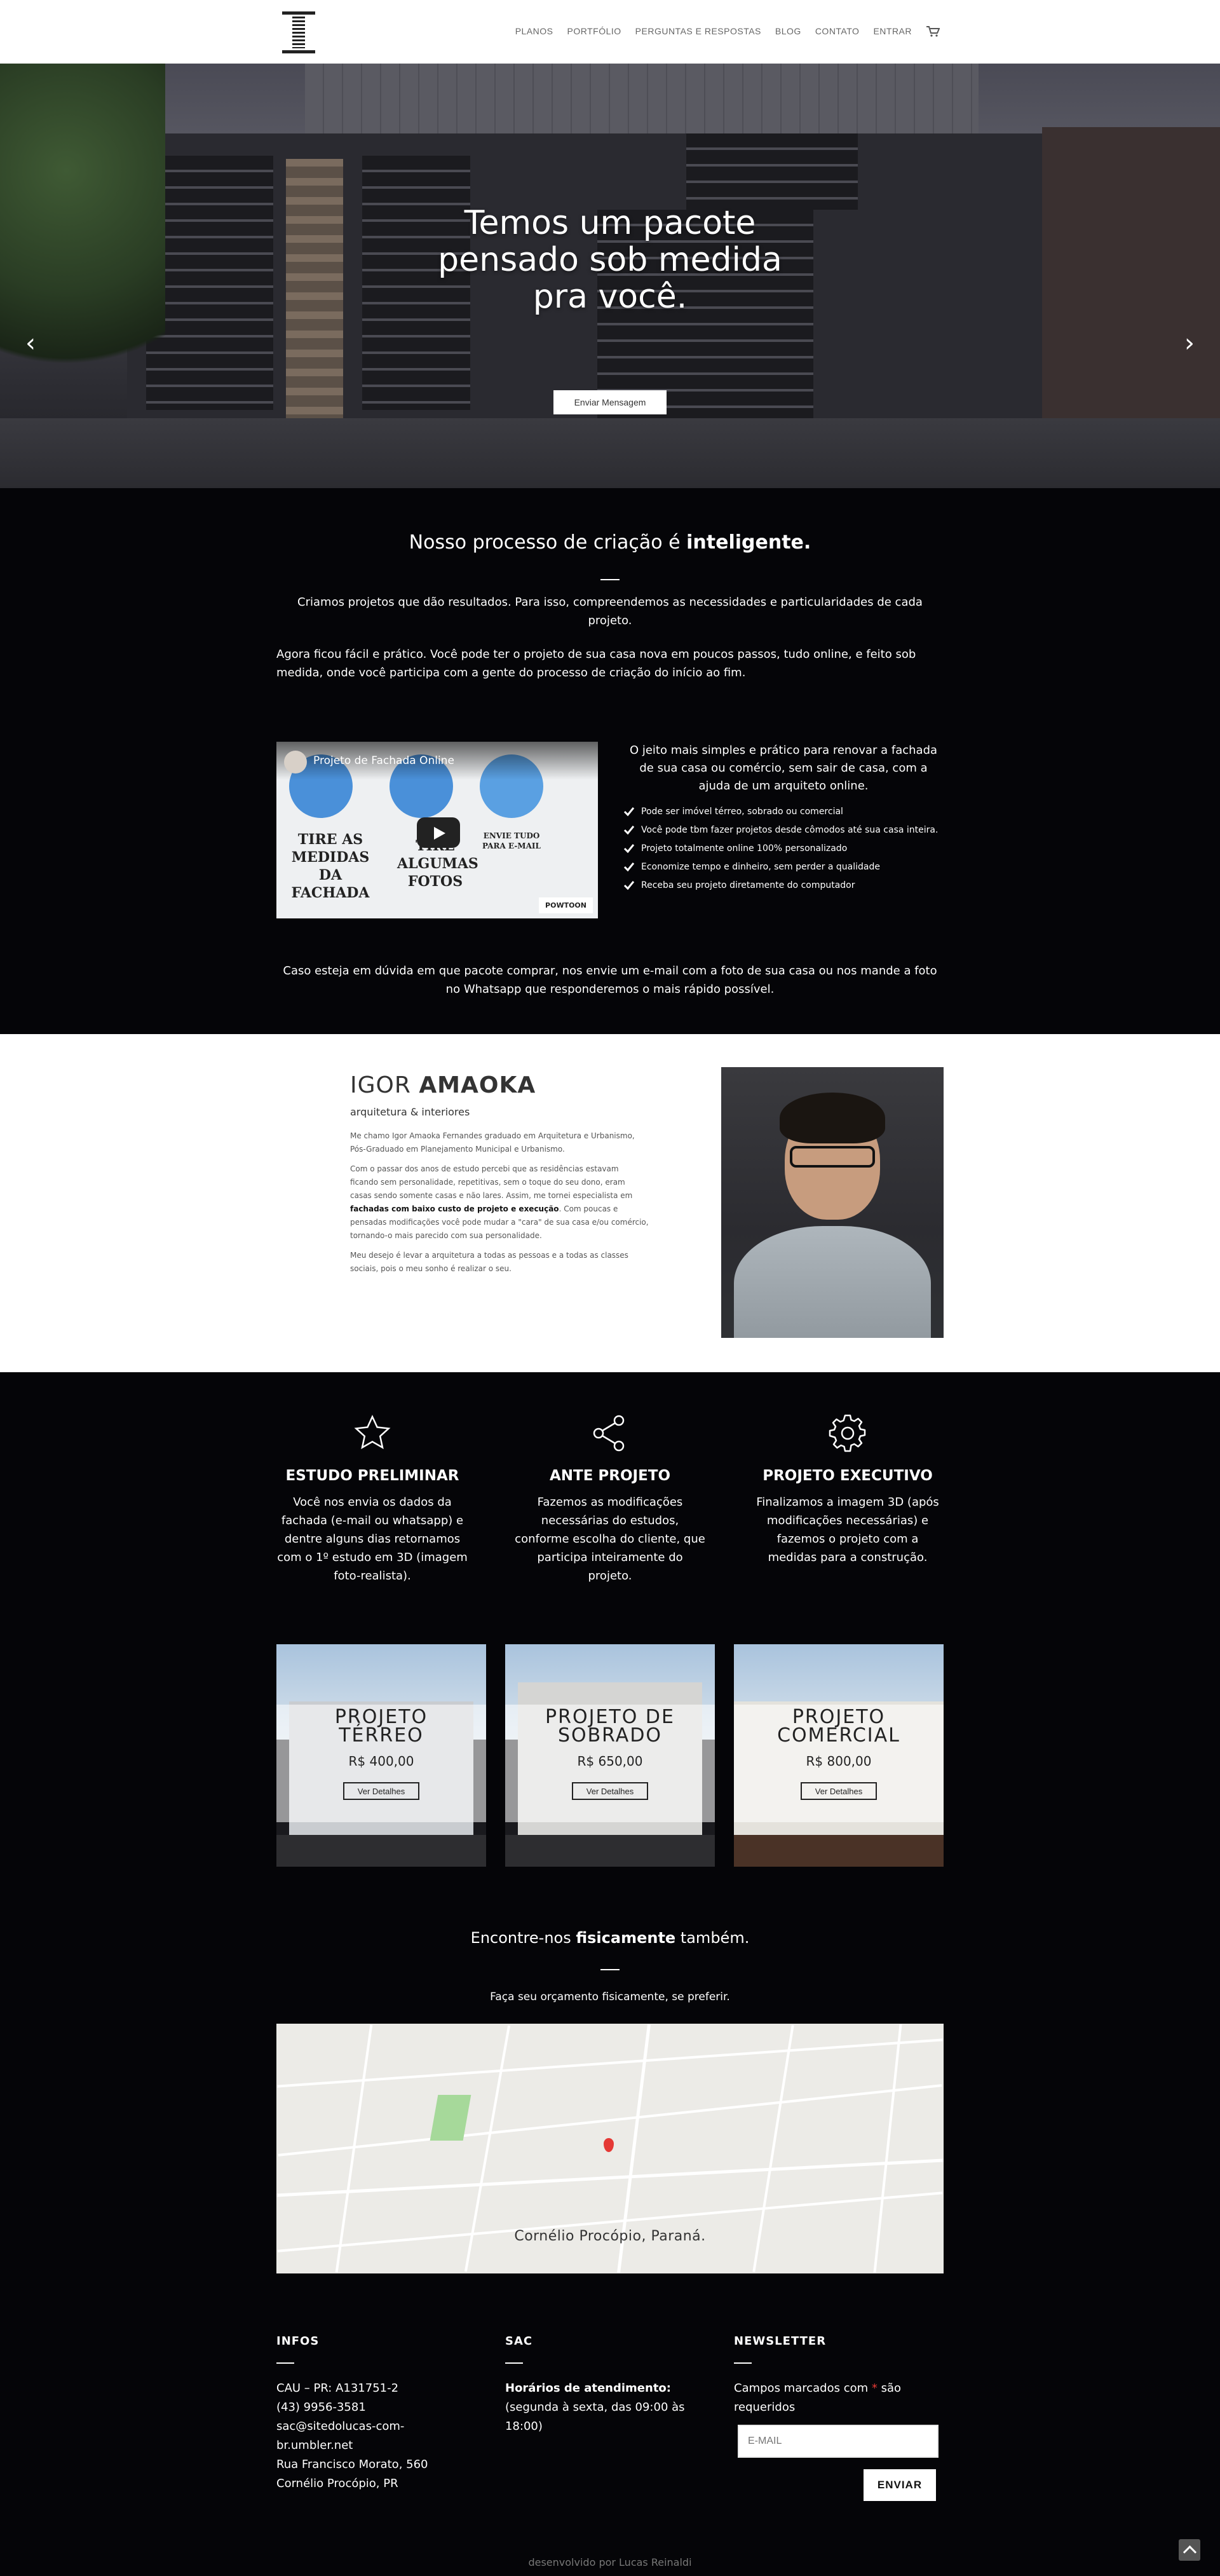 The image size is (1220, 2576). What do you see at coordinates (519, 2341) in the screenshot?
I see `footer-heading: SAC` at bounding box center [519, 2341].